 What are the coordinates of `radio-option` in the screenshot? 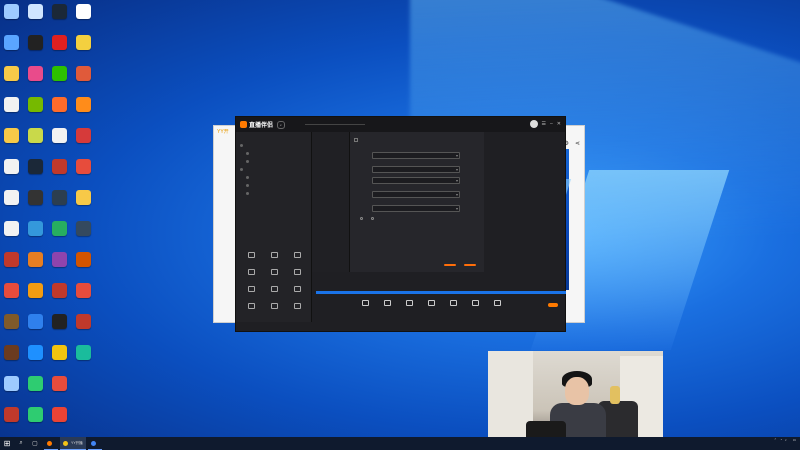 It's located at (362, 219).